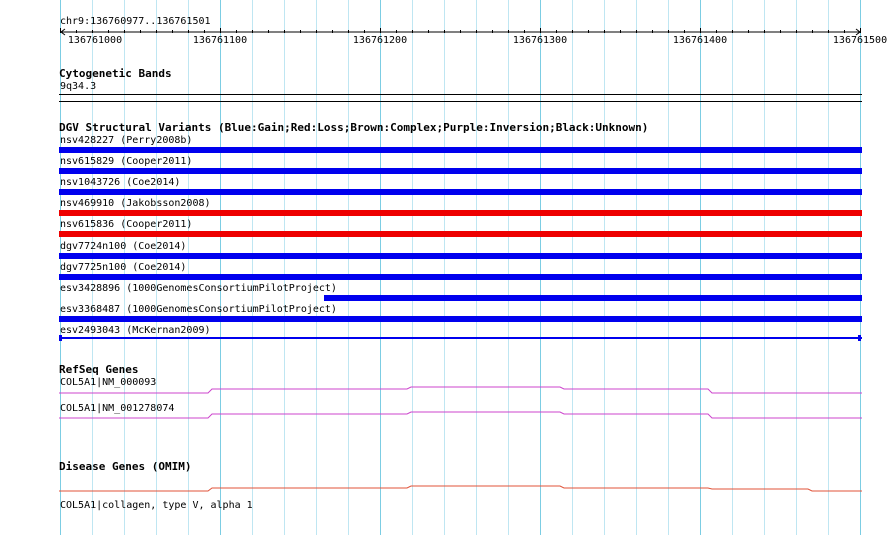  What do you see at coordinates (460, 488) in the screenshot?
I see `omim-gene-model` at bounding box center [460, 488].